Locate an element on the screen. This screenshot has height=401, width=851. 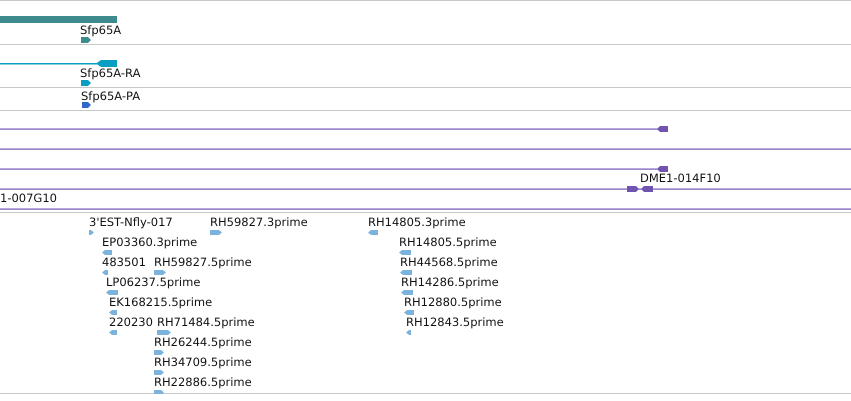
feature-label: EK168215.5prime is located at coordinates (160, 302).